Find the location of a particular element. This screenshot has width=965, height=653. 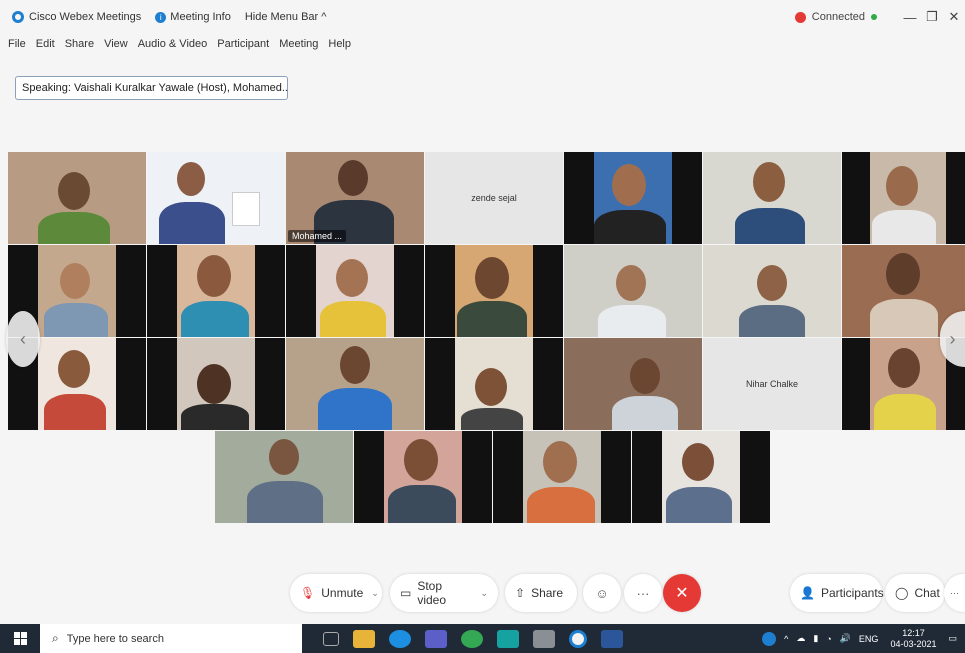

share-button: ⇧ Share is located at coordinates (541, 593).